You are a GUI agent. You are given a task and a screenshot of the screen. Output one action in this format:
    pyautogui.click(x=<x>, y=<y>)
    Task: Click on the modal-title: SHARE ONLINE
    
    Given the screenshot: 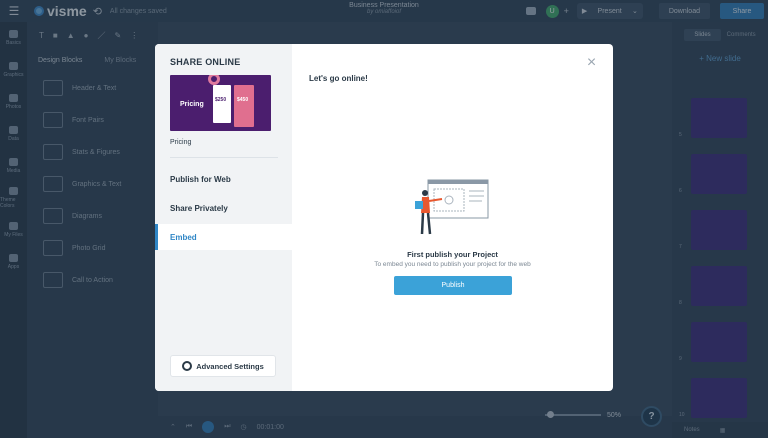 What is the action you would take?
    pyautogui.click(x=205, y=62)
    